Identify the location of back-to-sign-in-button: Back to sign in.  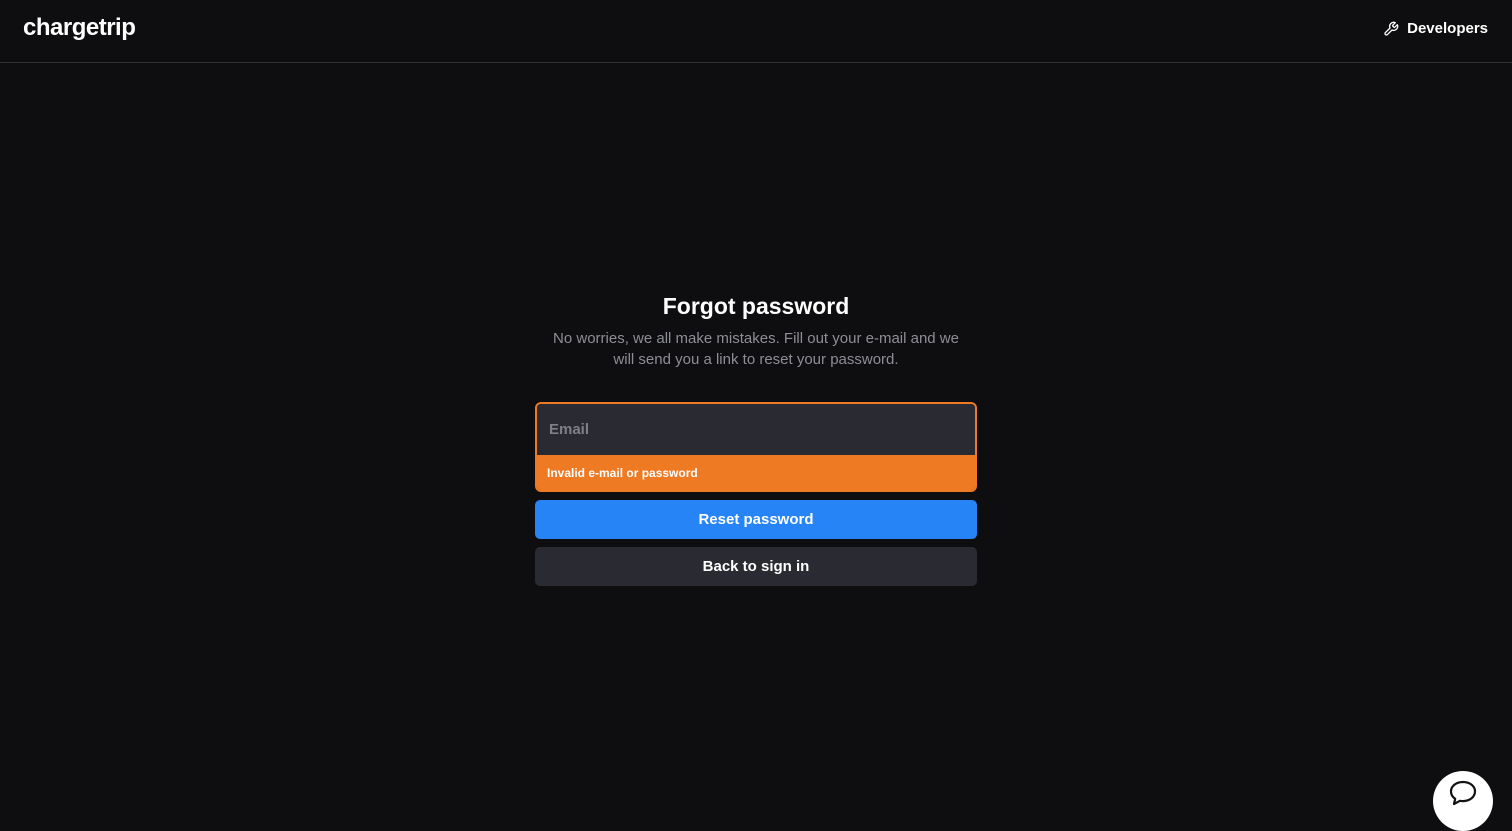
(756, 566).